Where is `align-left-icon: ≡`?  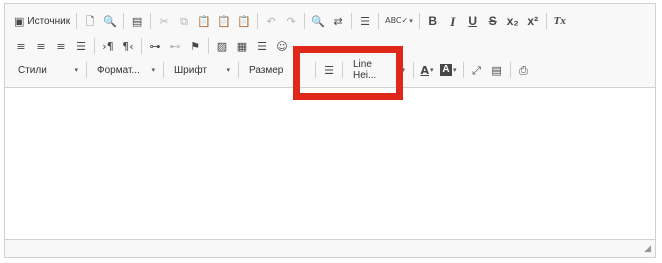
align-left-icon: ≡ is located at coordinates (21, 46).